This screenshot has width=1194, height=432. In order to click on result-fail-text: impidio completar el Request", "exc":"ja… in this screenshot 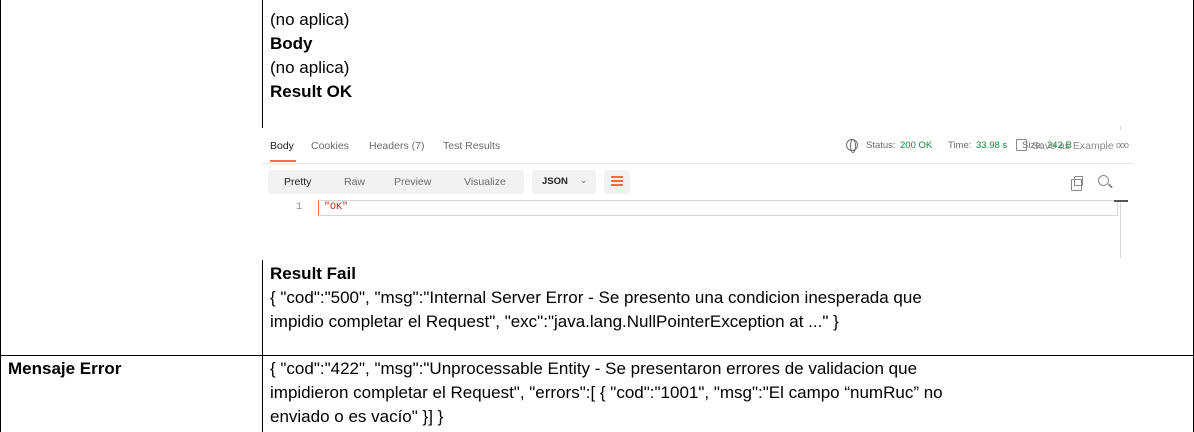, I will do `click(554, 321)`.